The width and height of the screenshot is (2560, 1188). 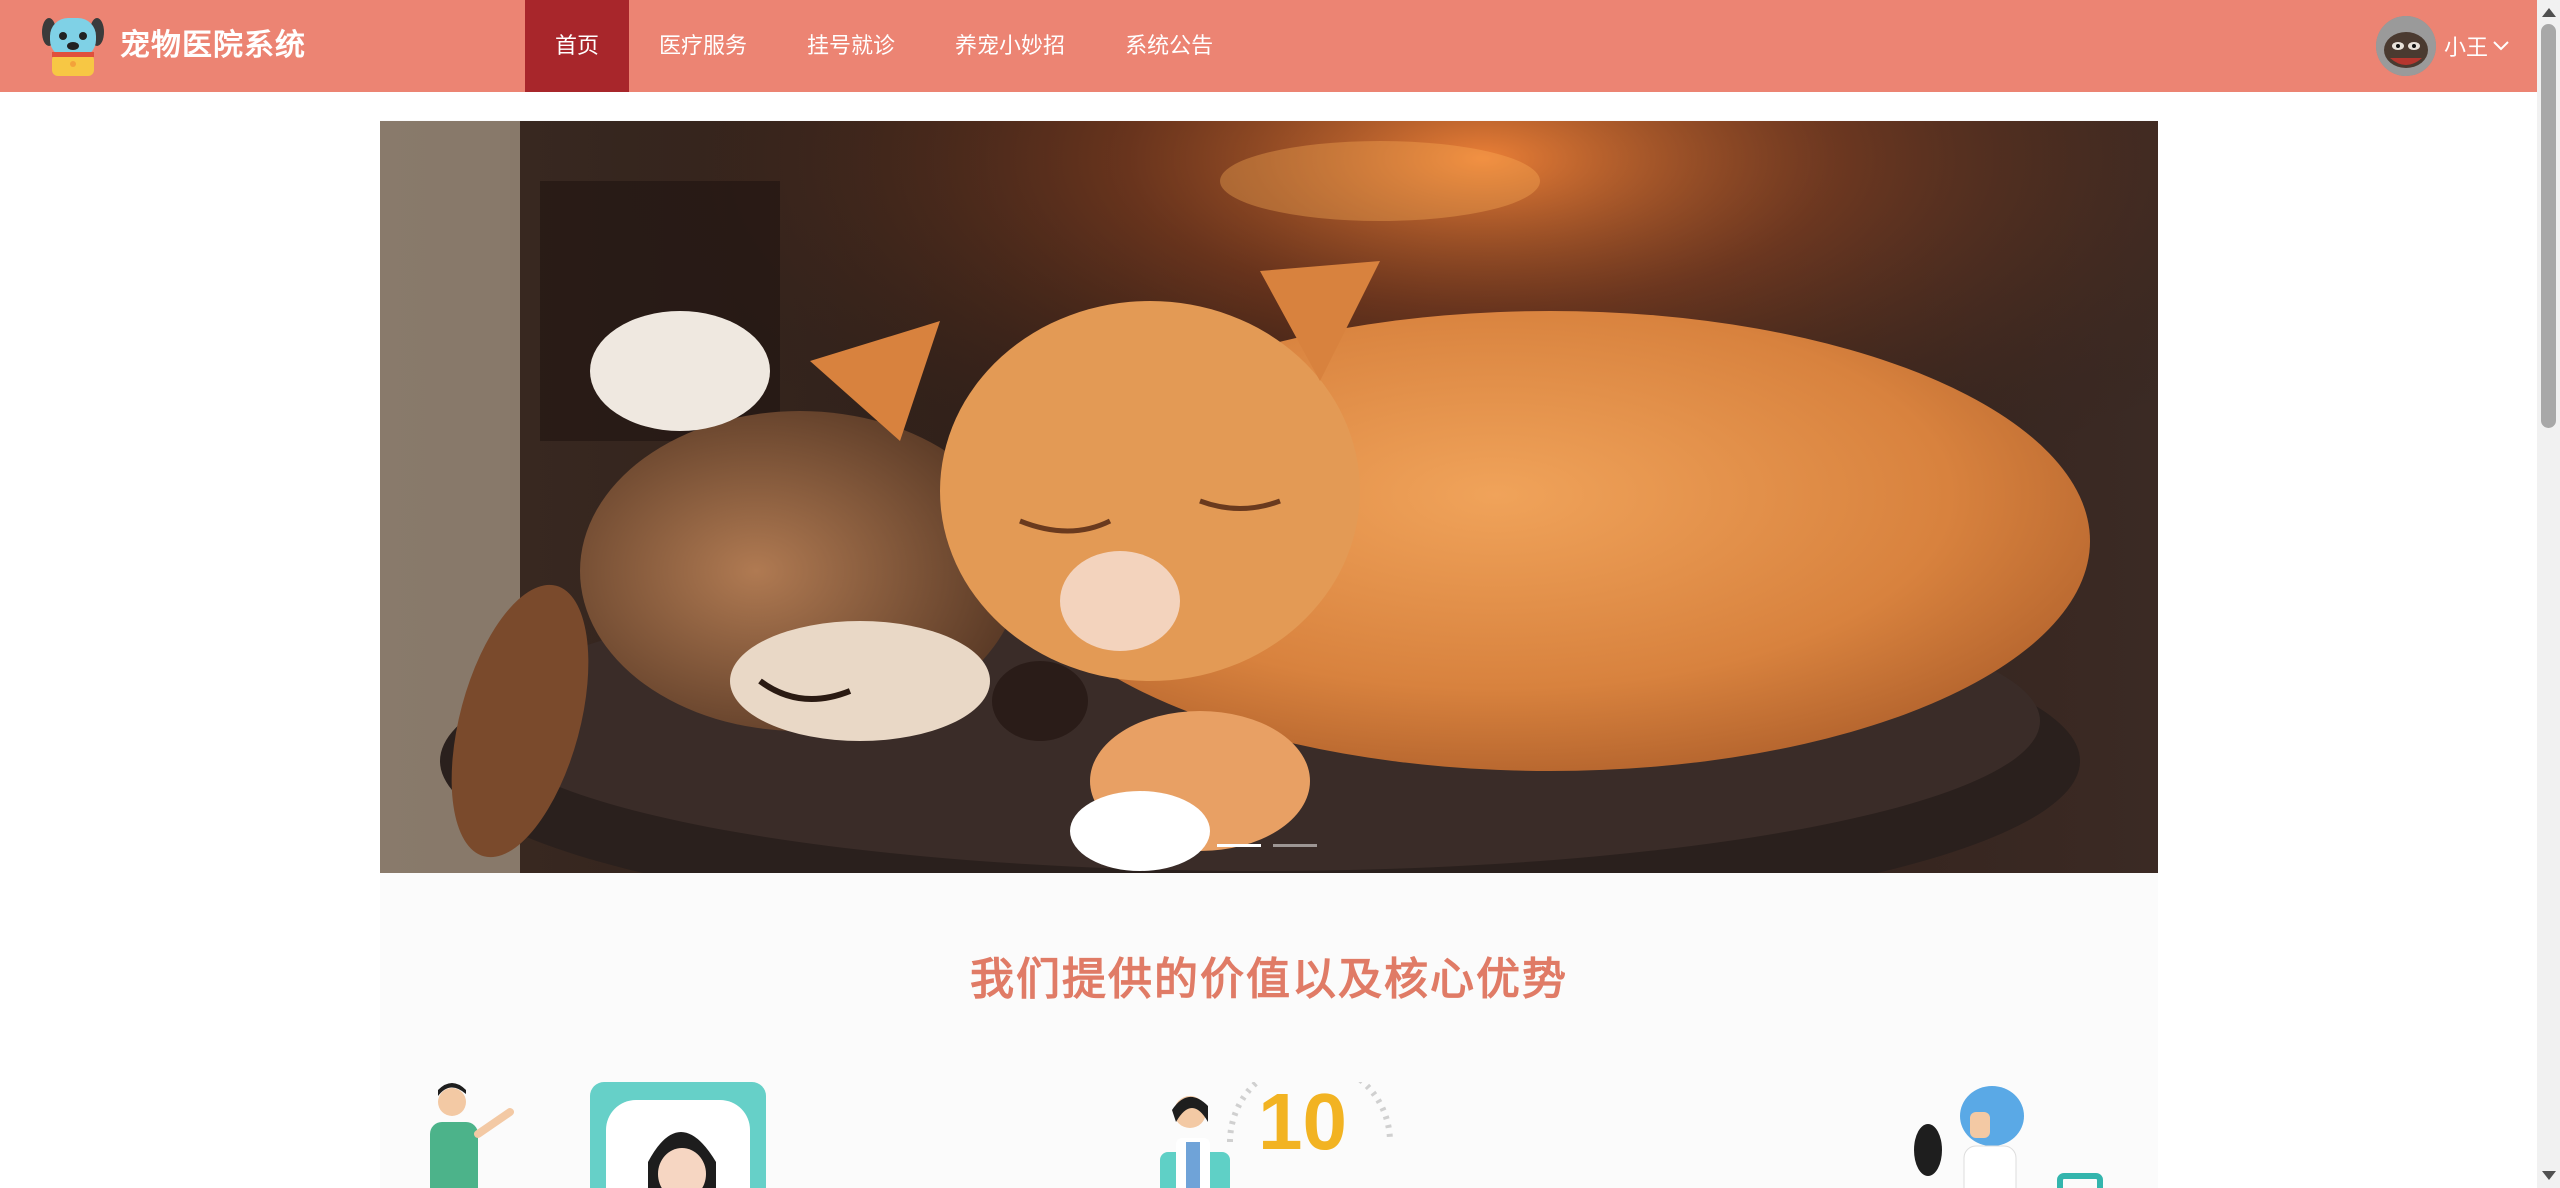 I want to click on chevron-down-icon, so click(x=2501, y=46).